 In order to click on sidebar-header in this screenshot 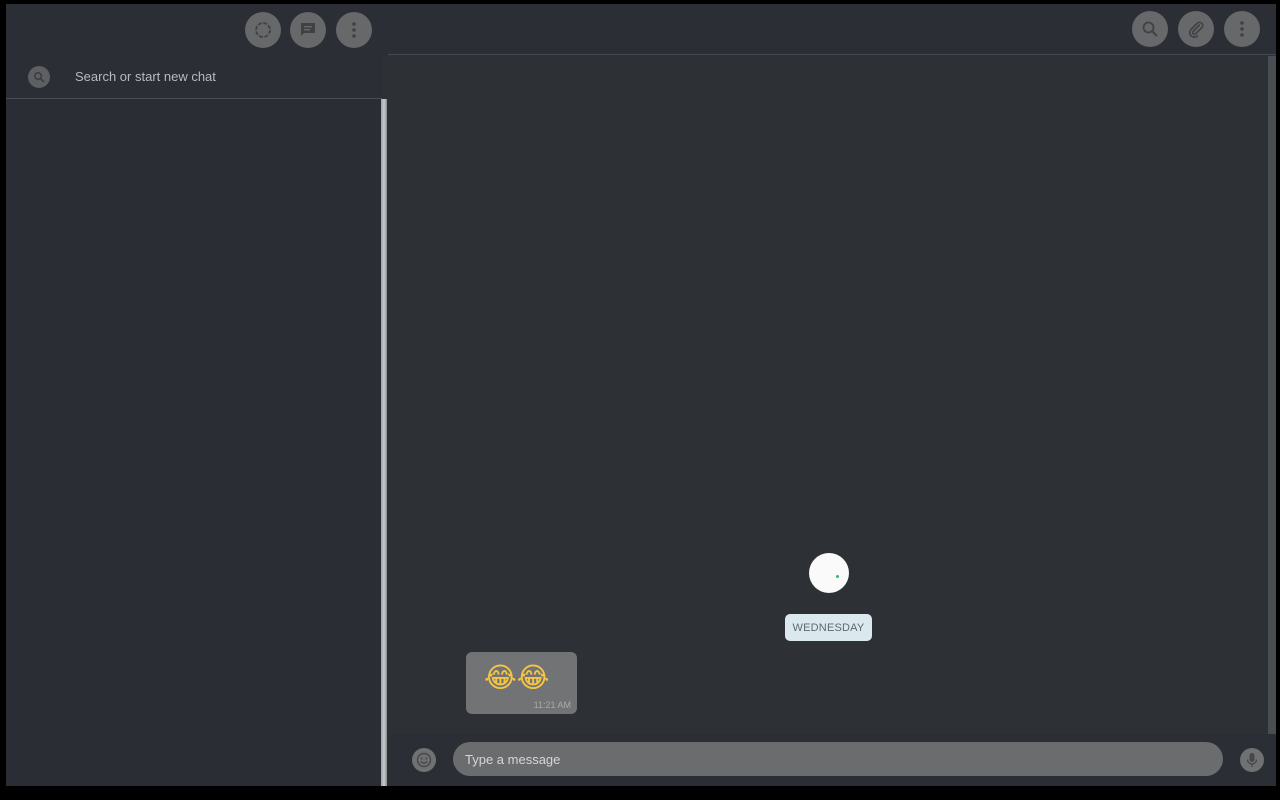, I will do `click(197, 30)`.